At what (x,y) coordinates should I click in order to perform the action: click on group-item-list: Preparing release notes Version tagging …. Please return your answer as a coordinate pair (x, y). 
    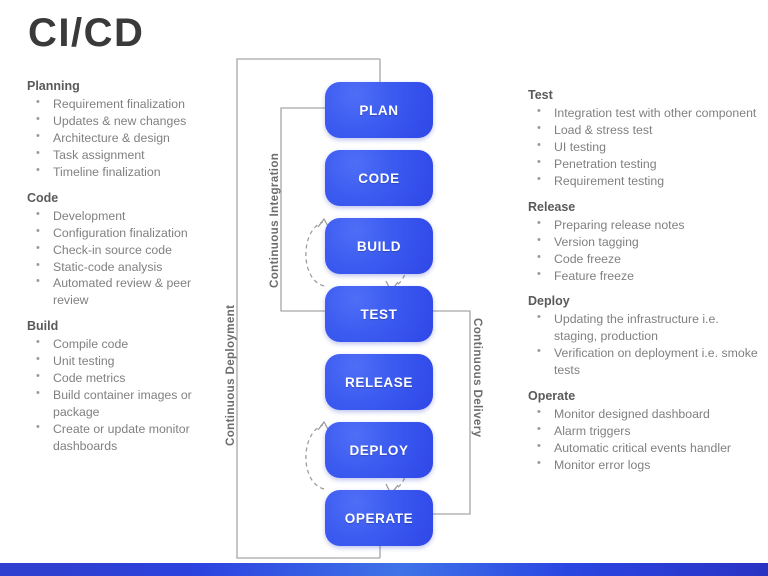
    Looking at the image, I should click on (646, 250).